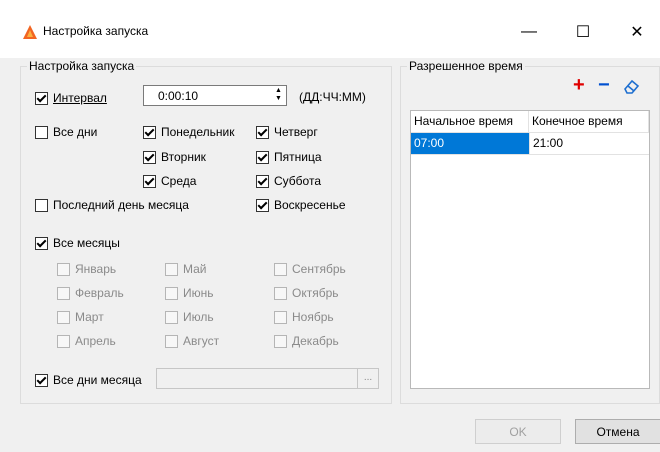 This screenshot has width=660, height=452. What do you see at coordinates (75, 132) in the screenshot?
I see `all-days-label: Все дни` at bounding box center [75, 132].